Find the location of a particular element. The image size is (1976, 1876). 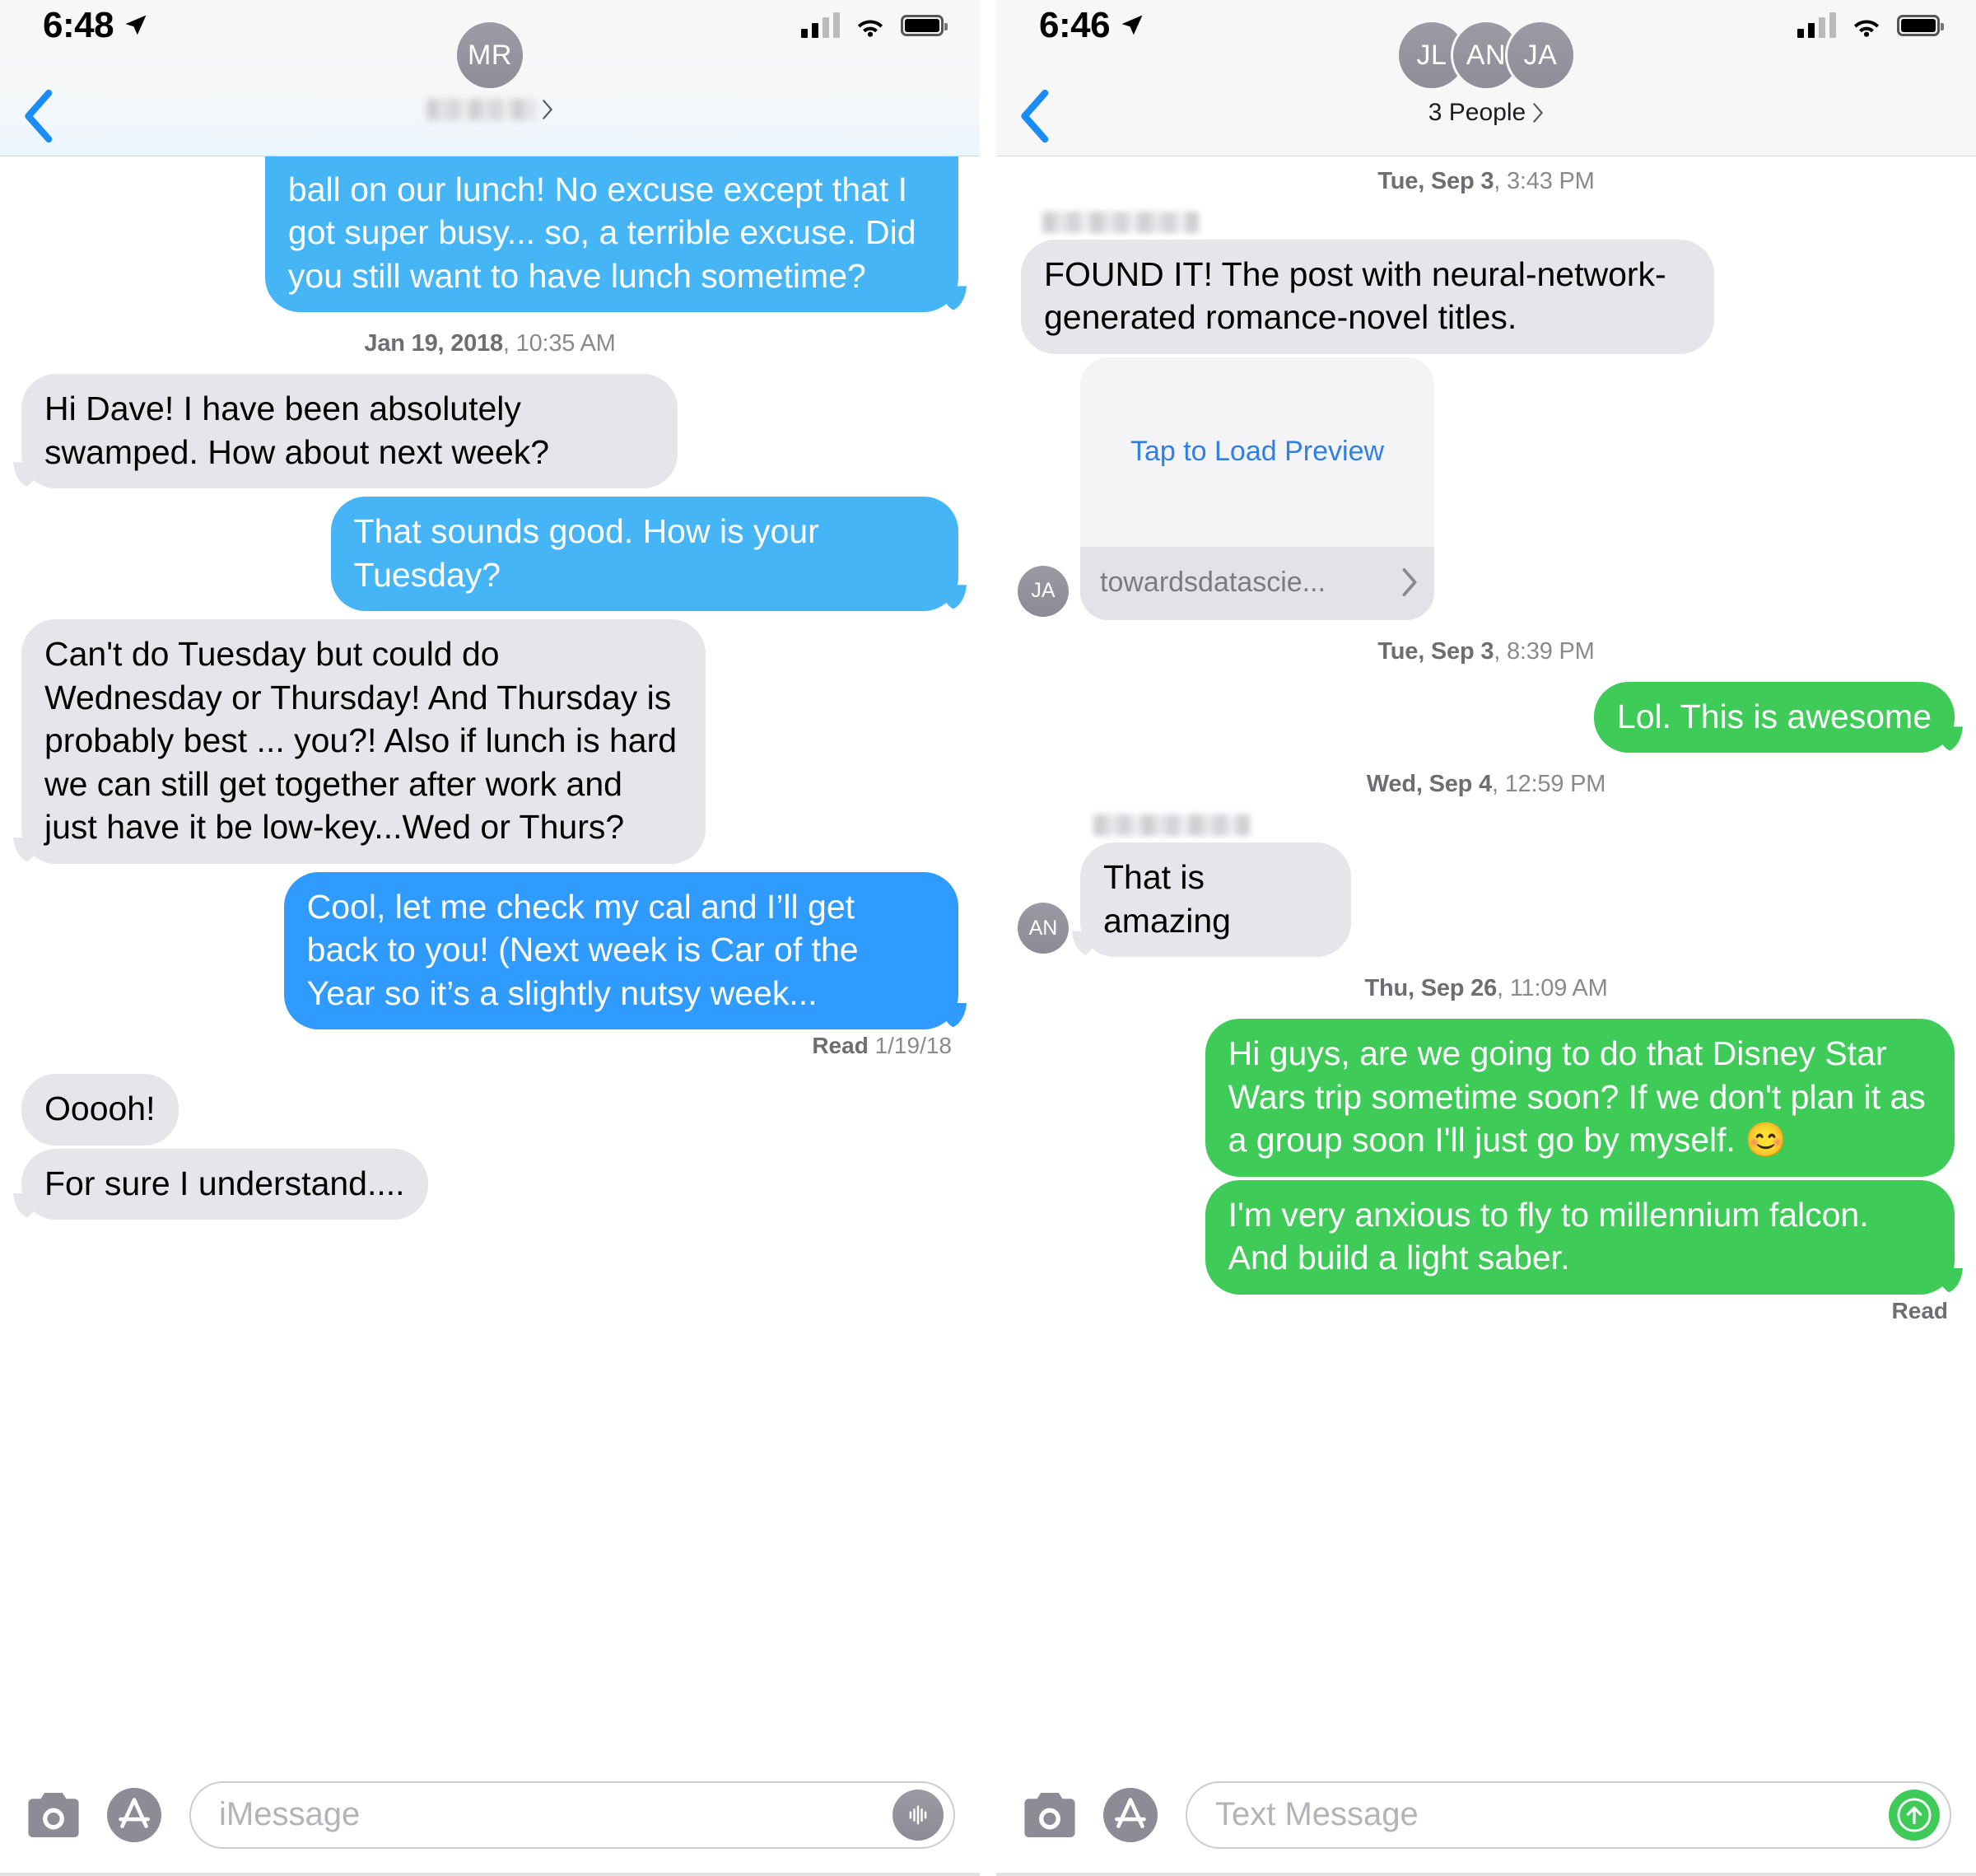

avatar-row: MR is located at coordinates (489, 55).